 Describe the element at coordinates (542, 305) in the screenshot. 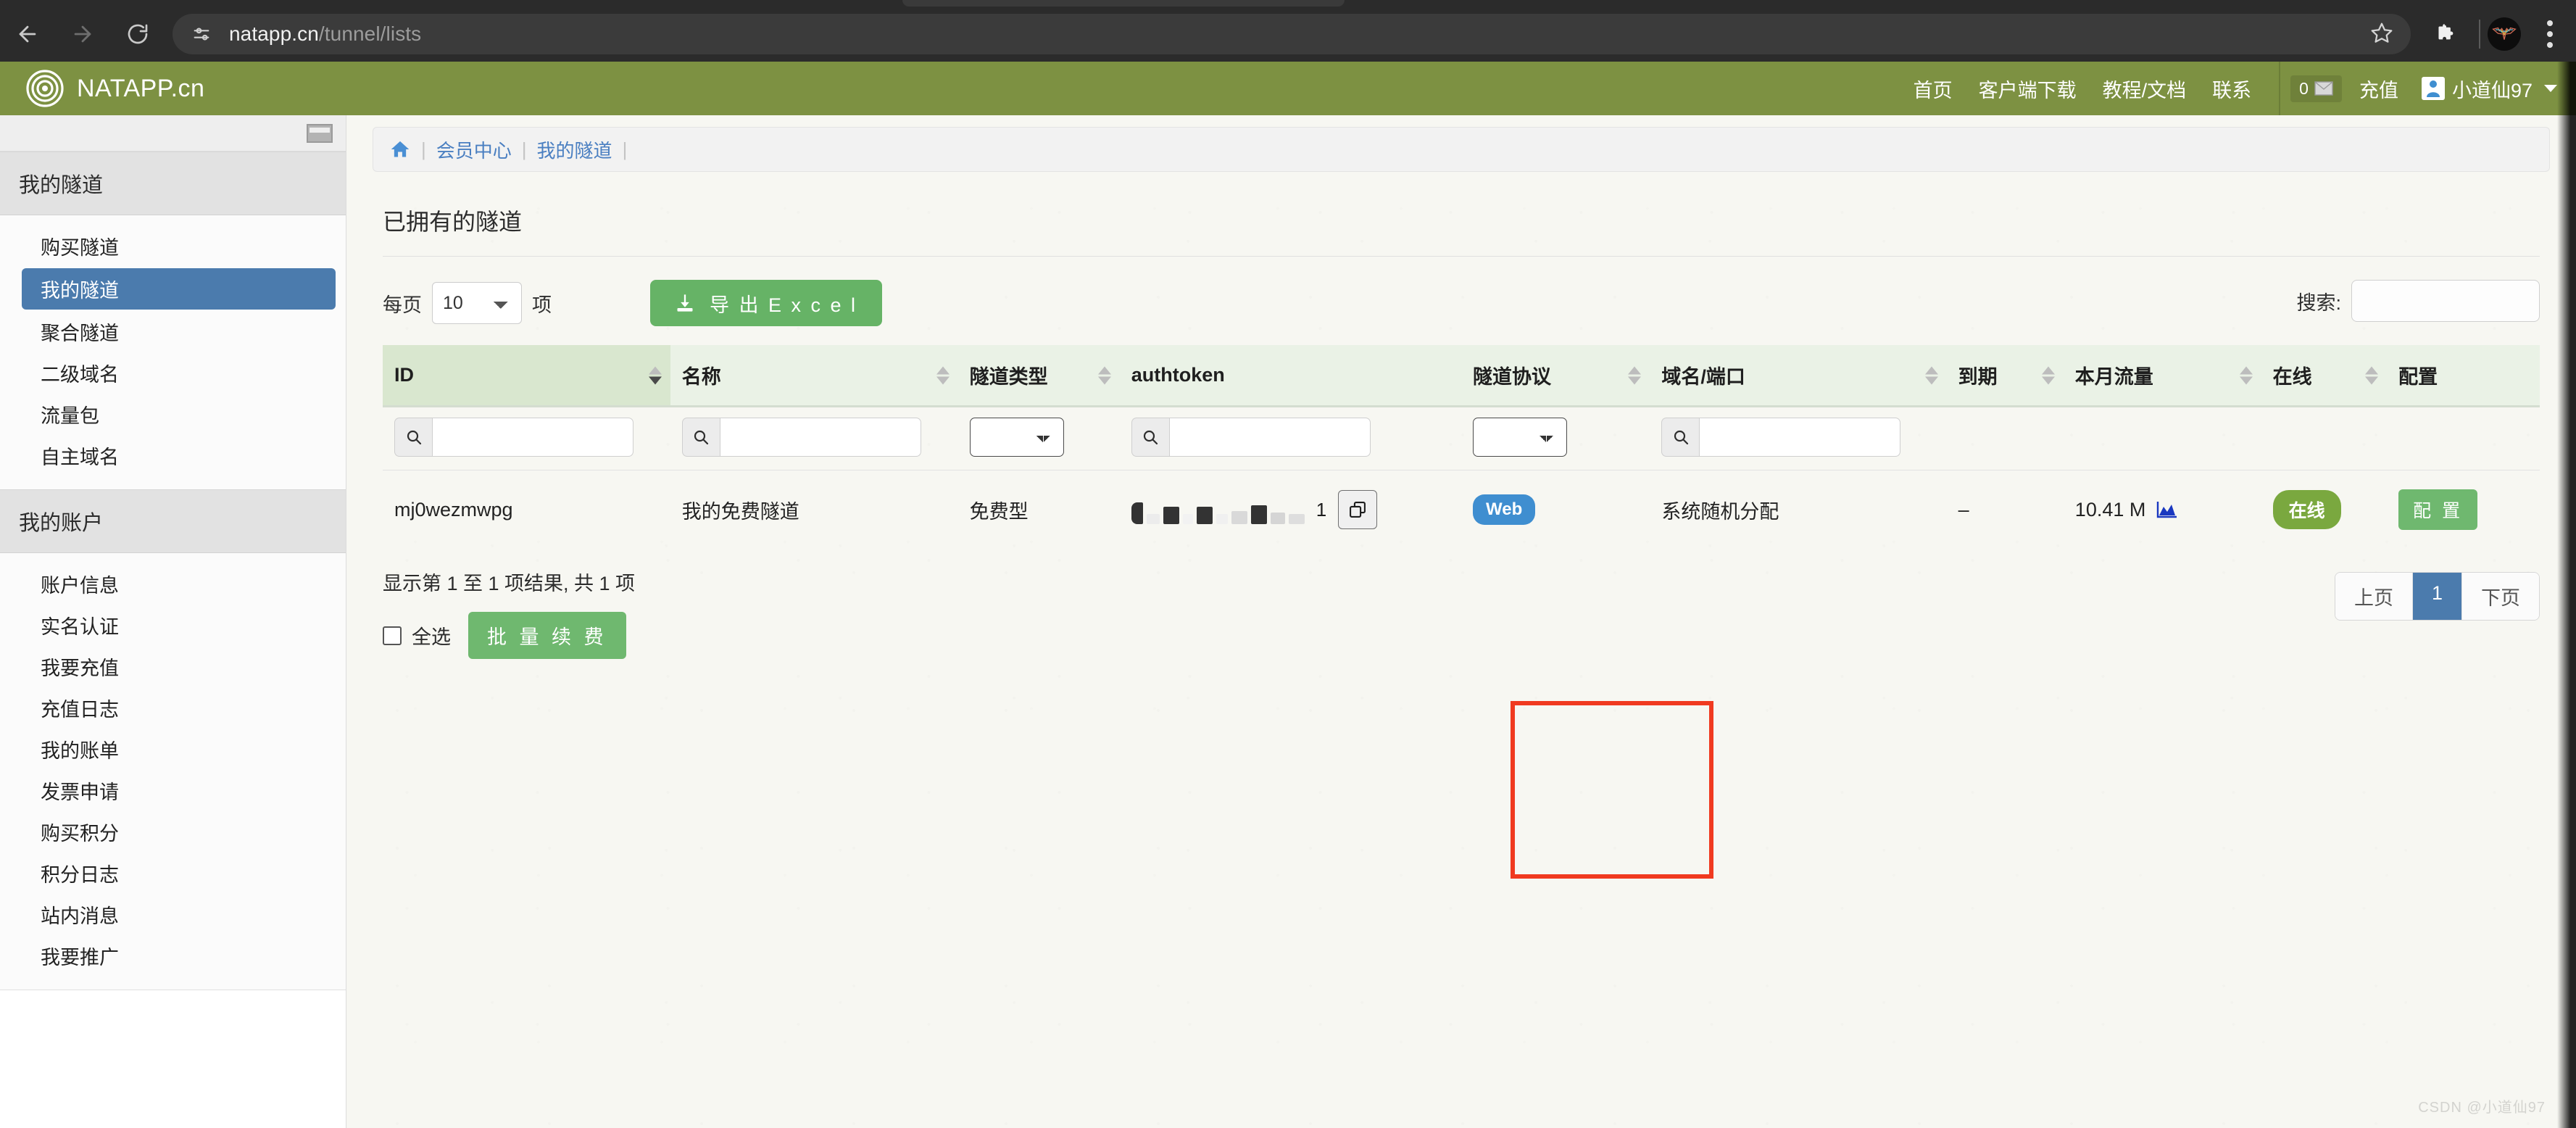

I see `page-length-suffix: 项` at that location.